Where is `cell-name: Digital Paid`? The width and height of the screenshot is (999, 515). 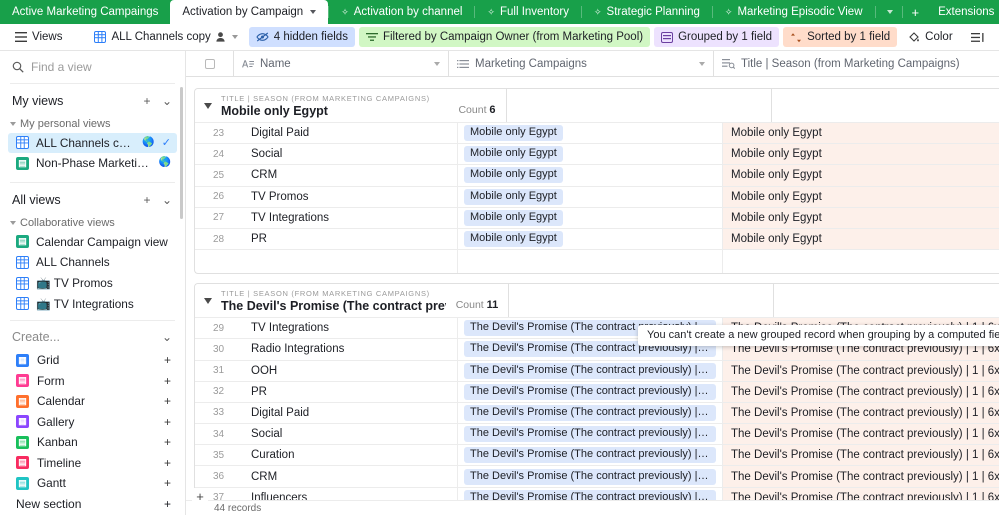 cell-name: Digital Paid is located at coordinates (350, 133).